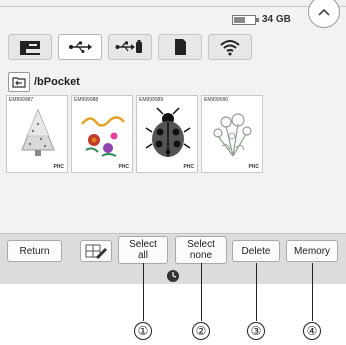 Image resolution: width=346 pixels, height=345 pixels. I want to click on return-button: Return, so click(34, 251).